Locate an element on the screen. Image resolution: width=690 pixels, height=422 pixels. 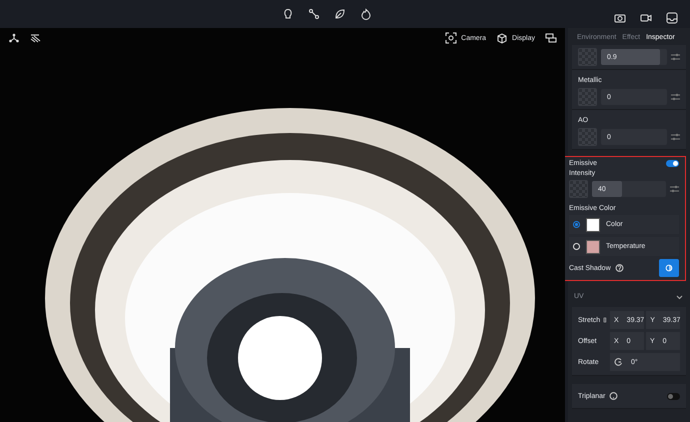
shadow-icon is located at coordinates (669, 268).